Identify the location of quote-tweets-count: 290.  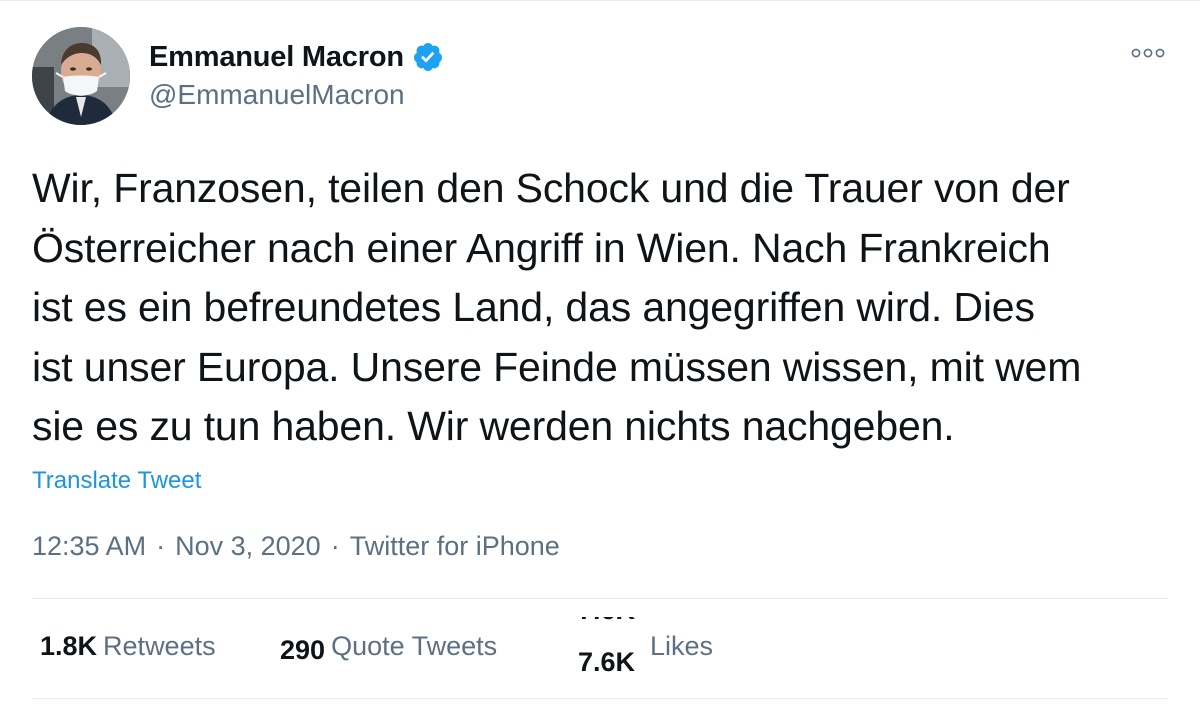
(303, 650).